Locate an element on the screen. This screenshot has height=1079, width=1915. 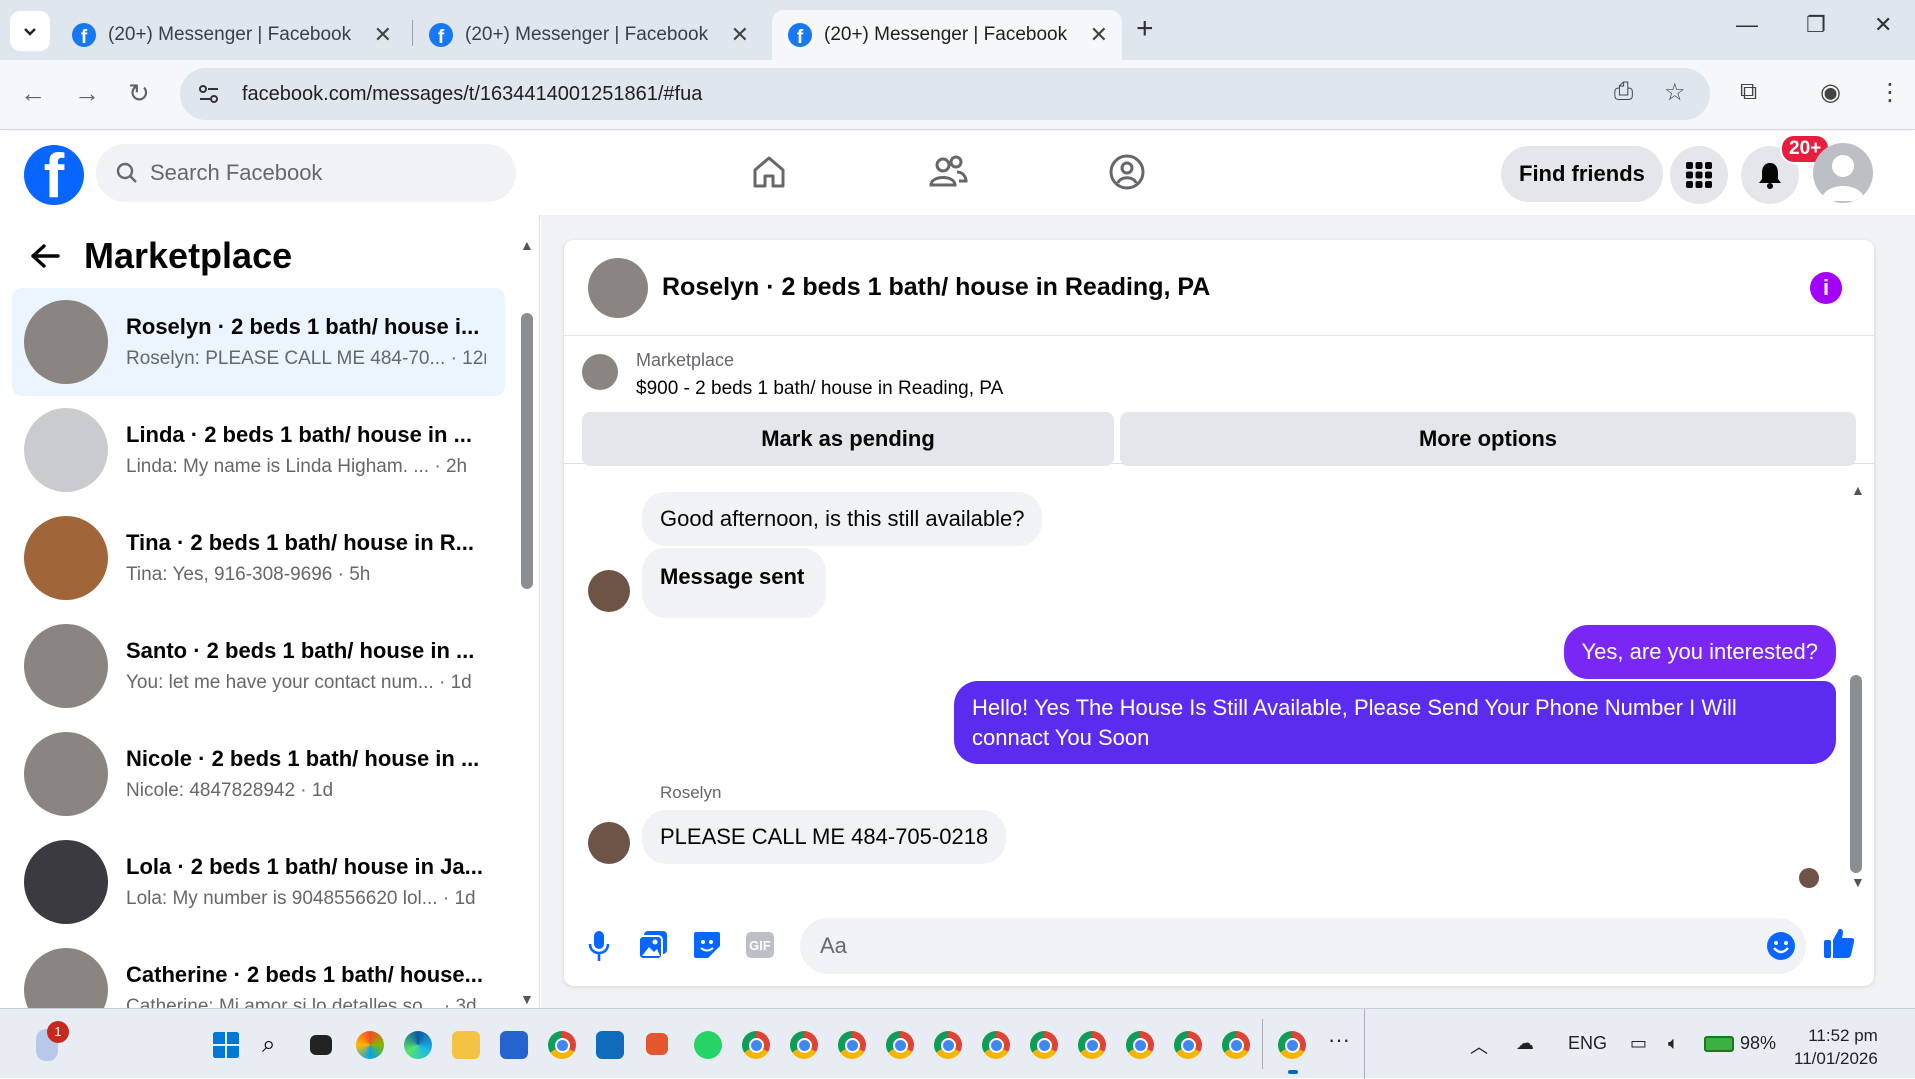
sidebar-scrollbar is located at coordinates (527, 451).